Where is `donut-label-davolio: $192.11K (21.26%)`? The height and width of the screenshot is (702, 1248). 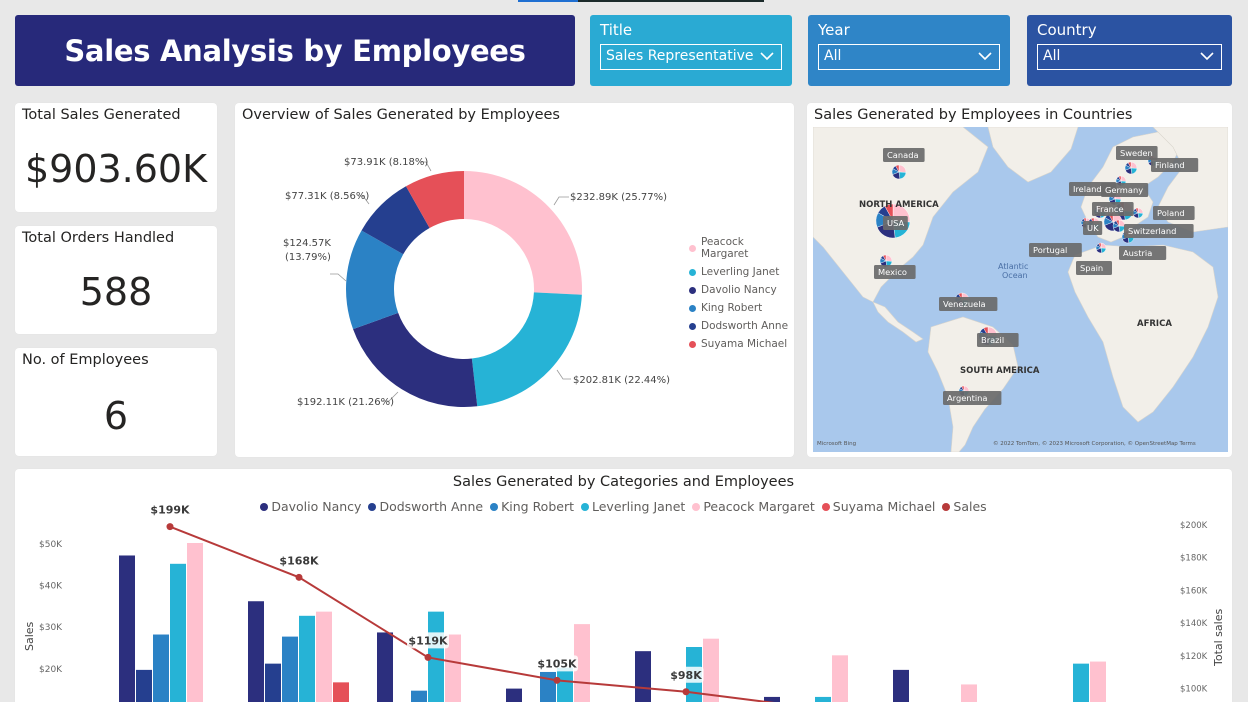
donut-label-davolio: $192.11K (21.26%) is located at coordinates (345, 402).